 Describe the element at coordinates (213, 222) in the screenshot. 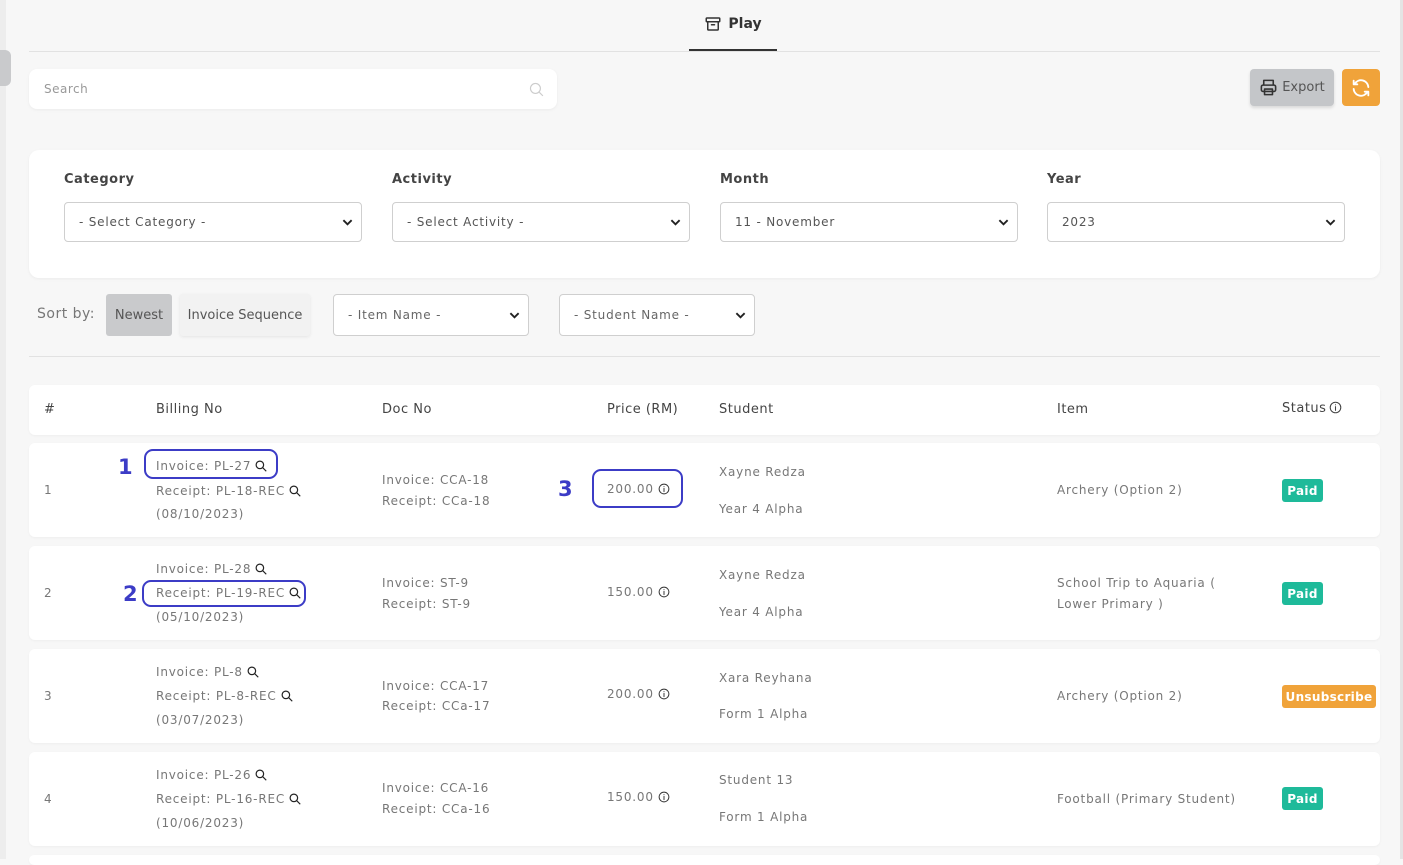

I see `category-select: - Select Category -` at that location.